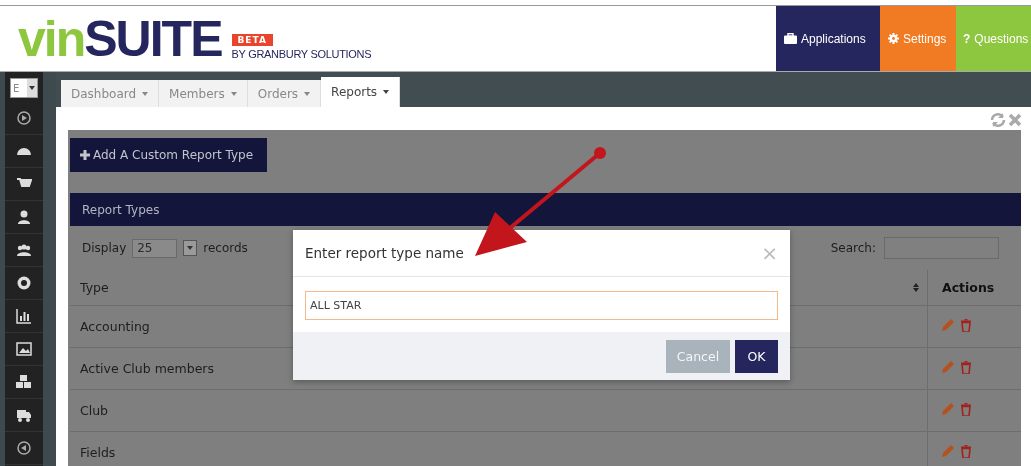  What do you see at coordinates (541, 305) in the screenshot?
I see `report-type-name-field: ALL STAR` at bounding box center [541, 305].